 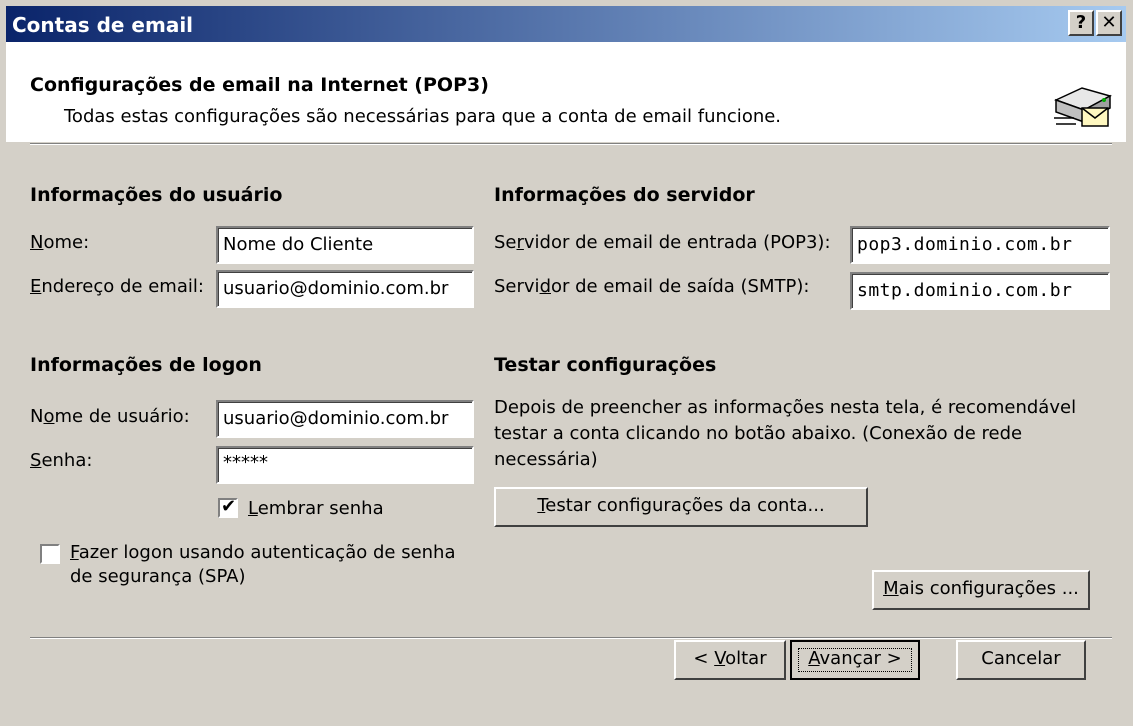 What do you see at coordinates (245, 462) in the screenshot?
I see `password-value: *****` at bounding box center [245, 462].